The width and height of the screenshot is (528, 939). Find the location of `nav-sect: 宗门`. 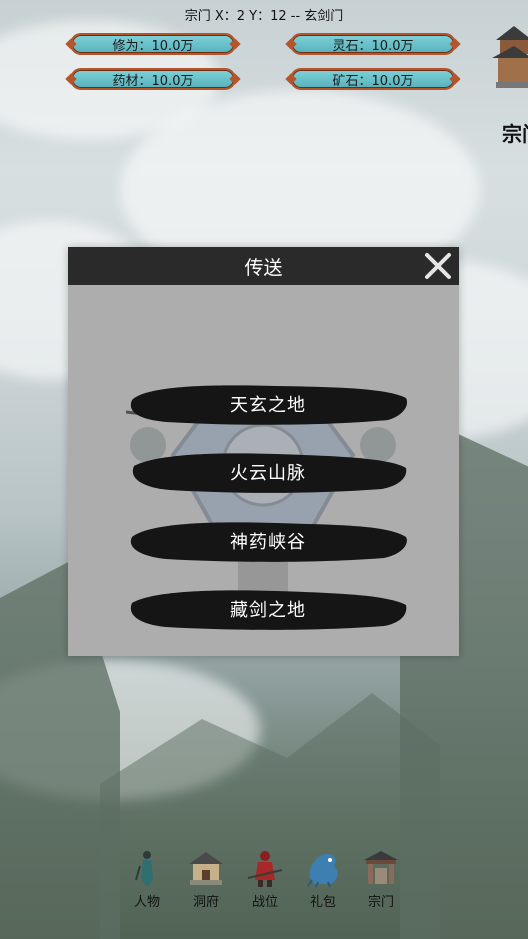

nav-sect: 宗门 is located at coordinates (381, 879).